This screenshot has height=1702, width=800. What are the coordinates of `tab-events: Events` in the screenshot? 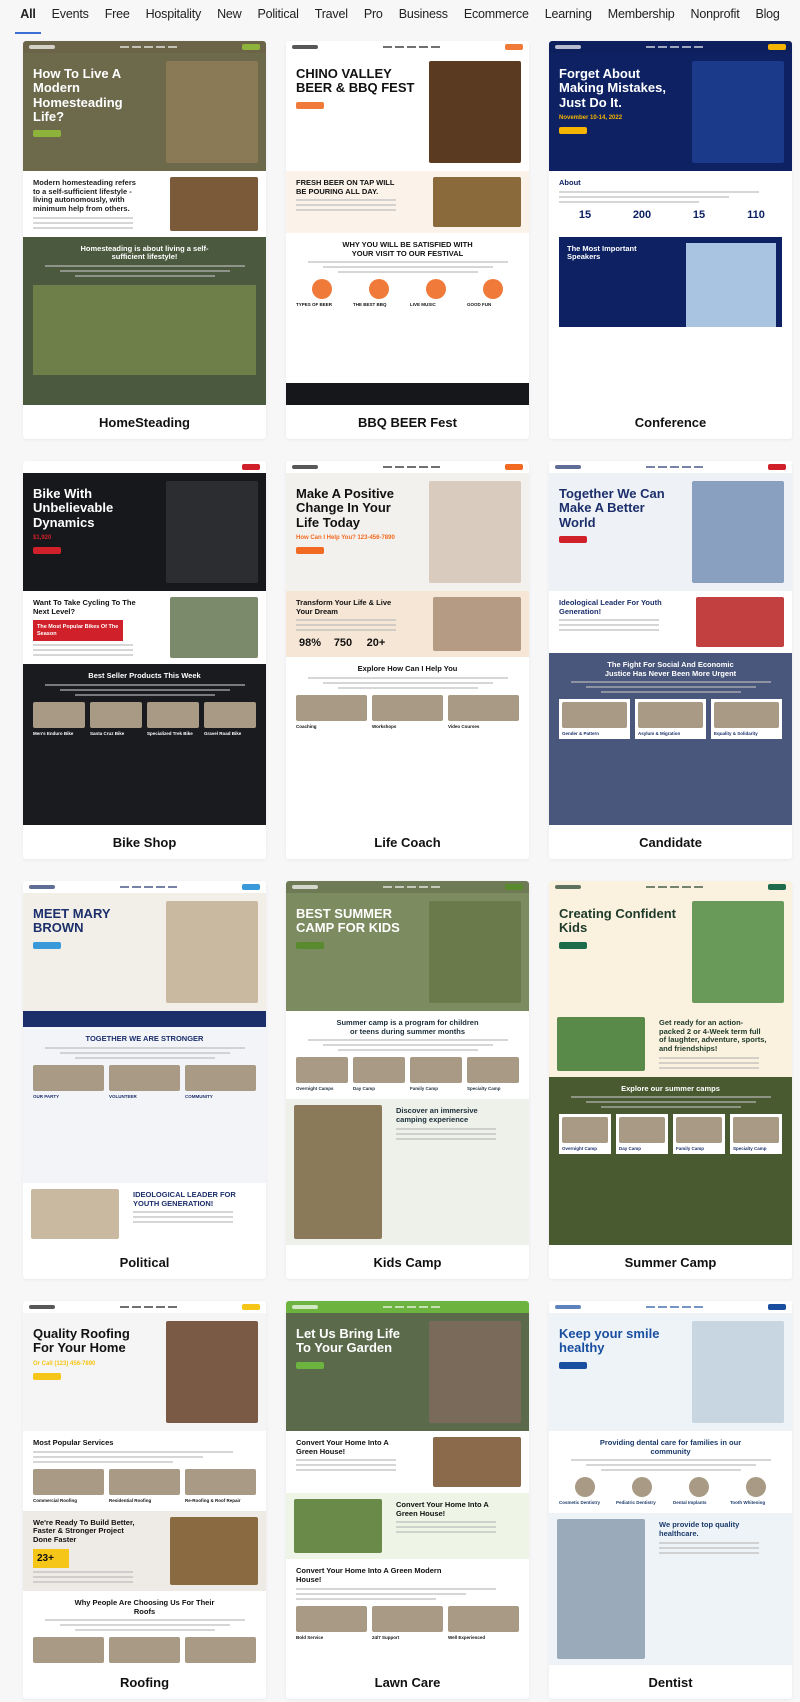 It's located at (70, 17).